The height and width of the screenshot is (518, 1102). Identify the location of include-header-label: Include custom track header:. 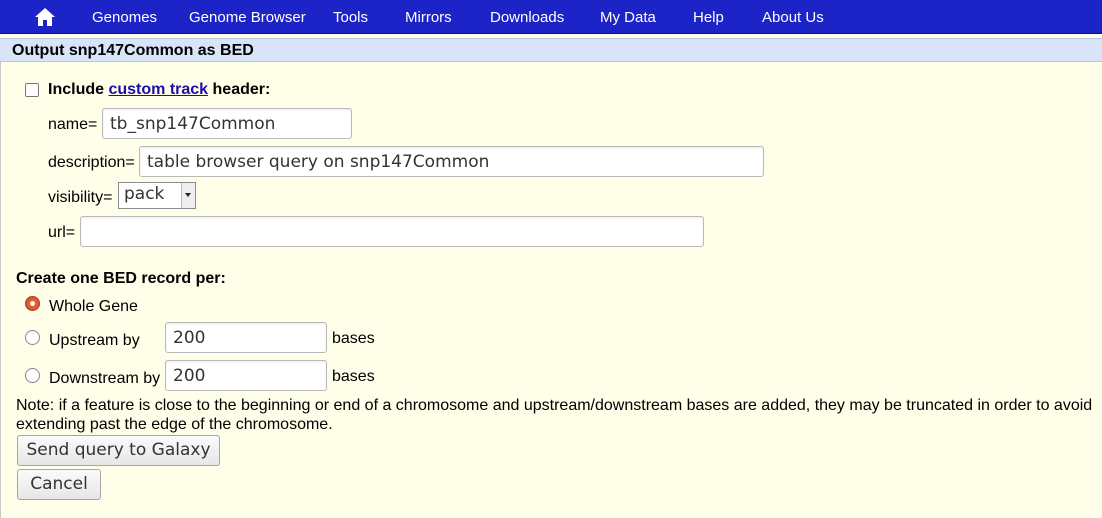
(159, 90).